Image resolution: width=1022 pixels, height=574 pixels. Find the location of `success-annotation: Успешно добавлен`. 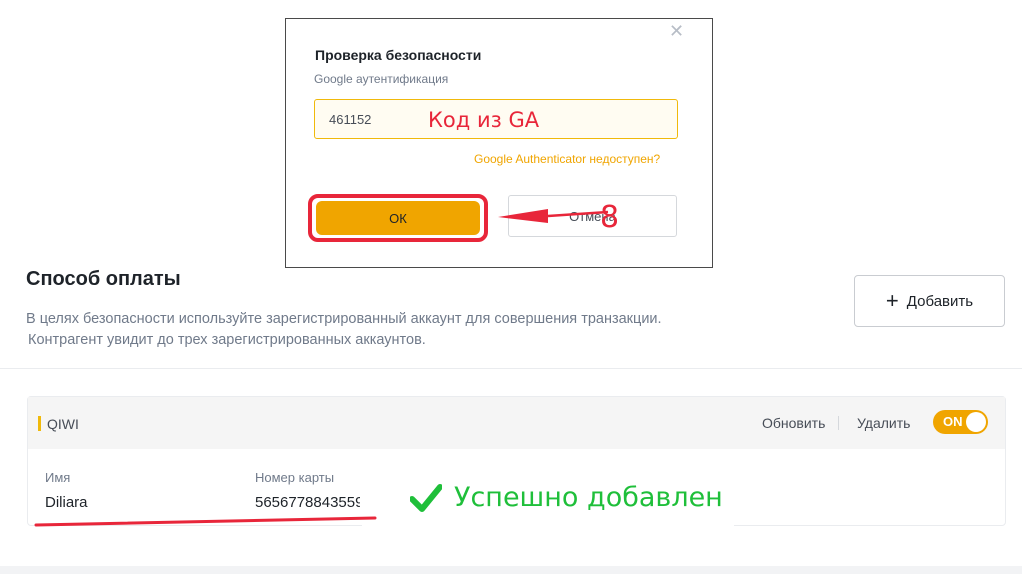

success-annotation: Успешно добавлен is located at coordinates (566, 497).